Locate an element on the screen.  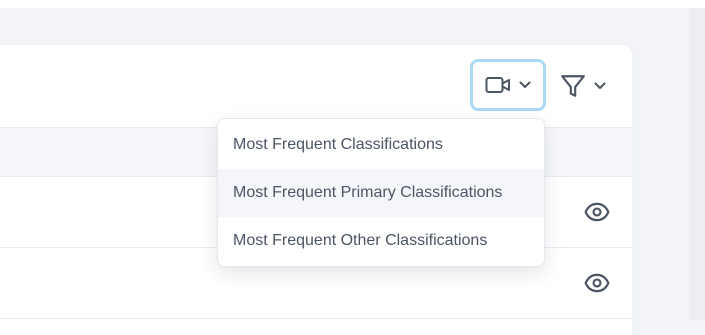
filter-button is located at coordinates (583, 86).